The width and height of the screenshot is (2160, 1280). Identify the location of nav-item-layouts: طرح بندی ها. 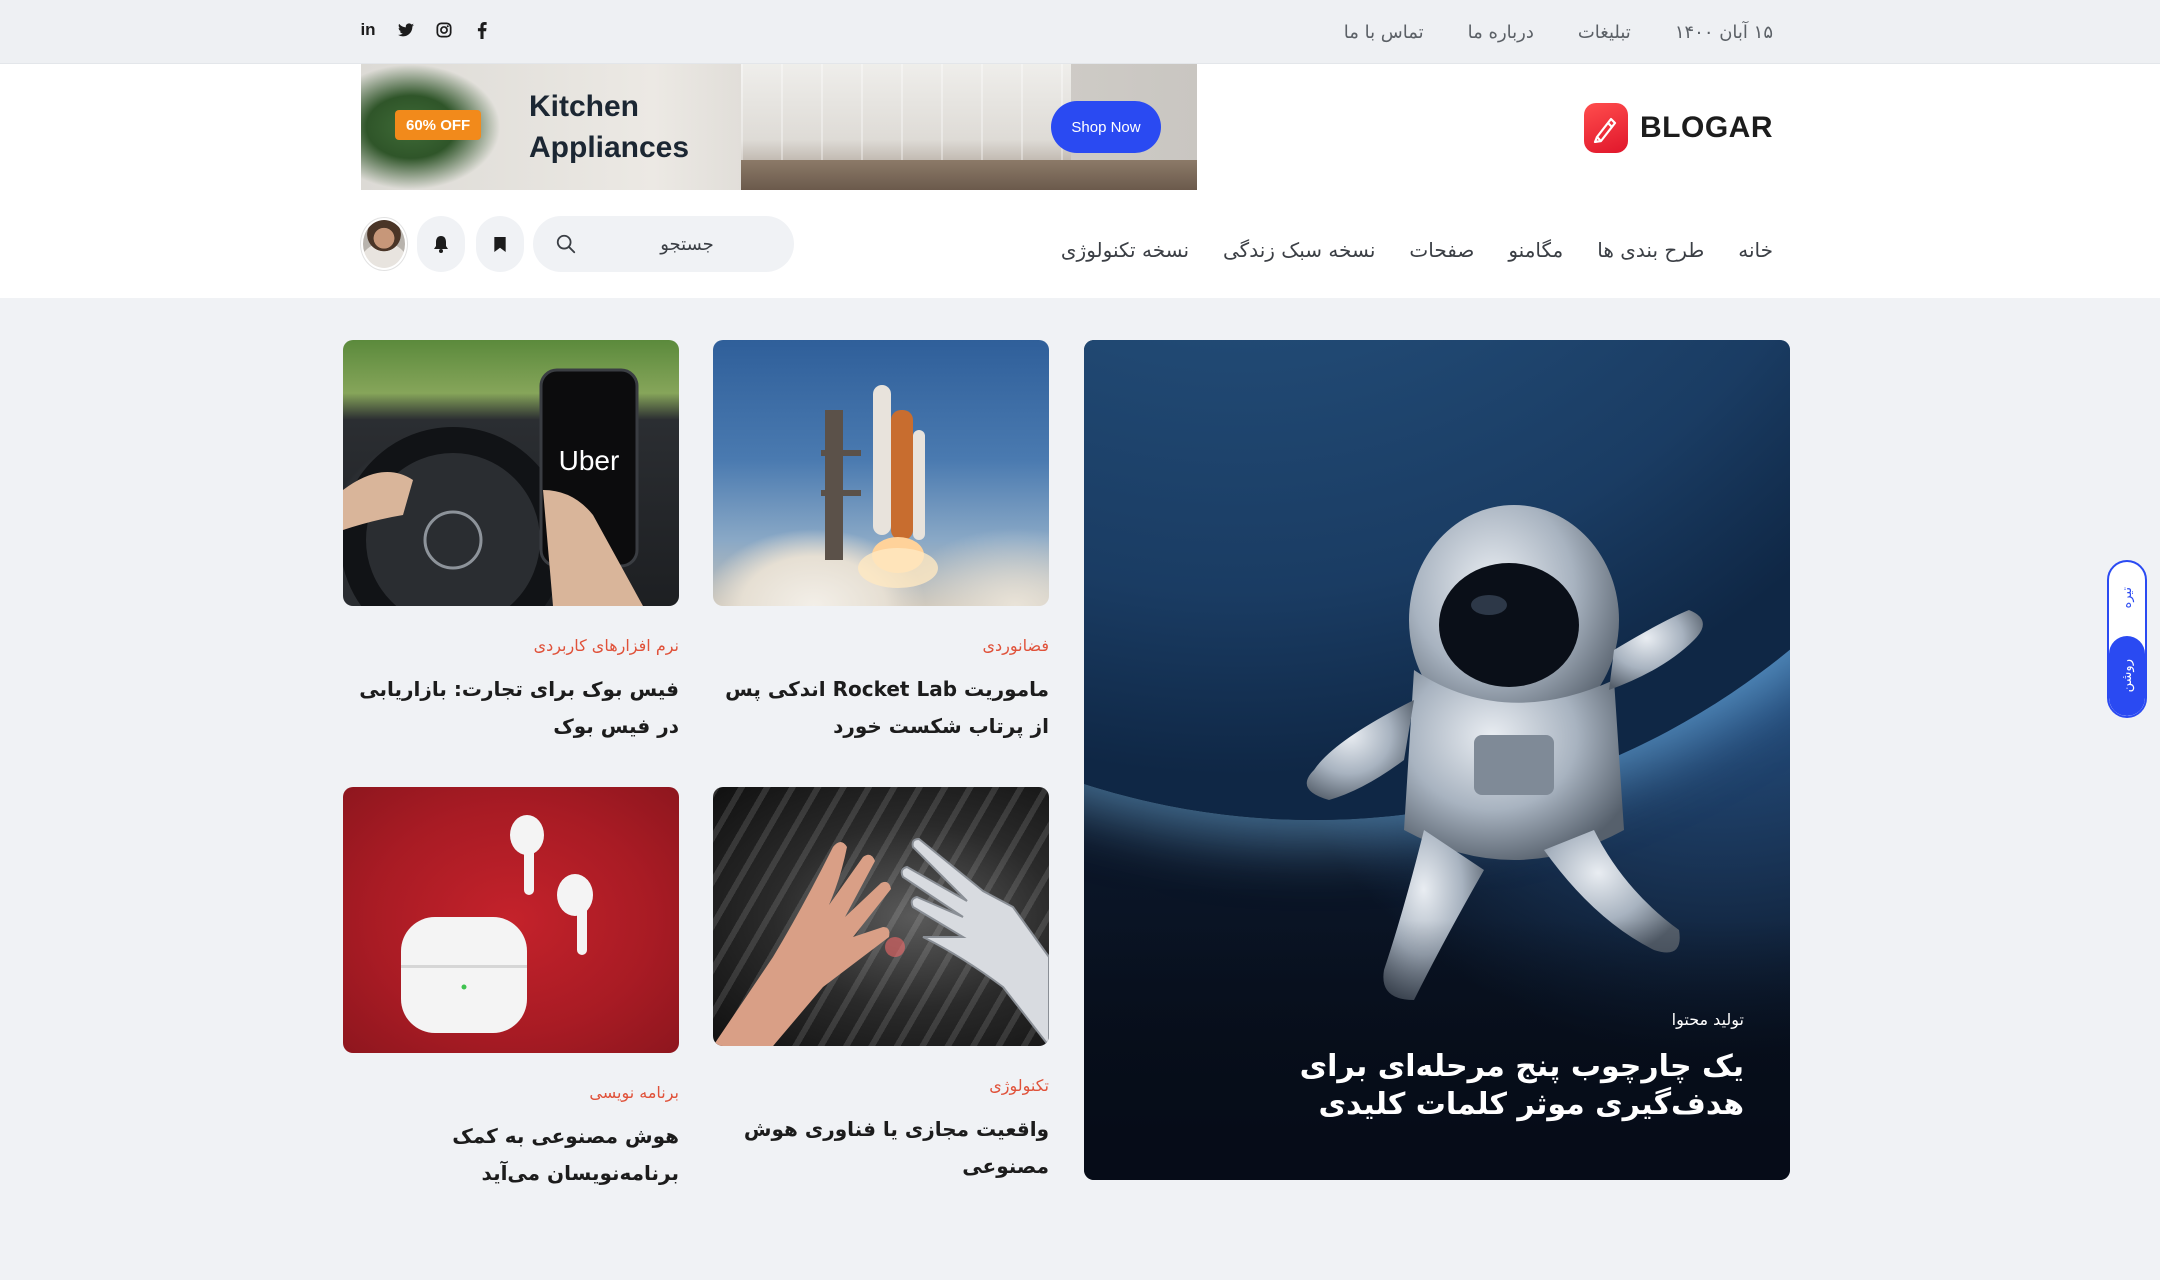
(1650, 250).